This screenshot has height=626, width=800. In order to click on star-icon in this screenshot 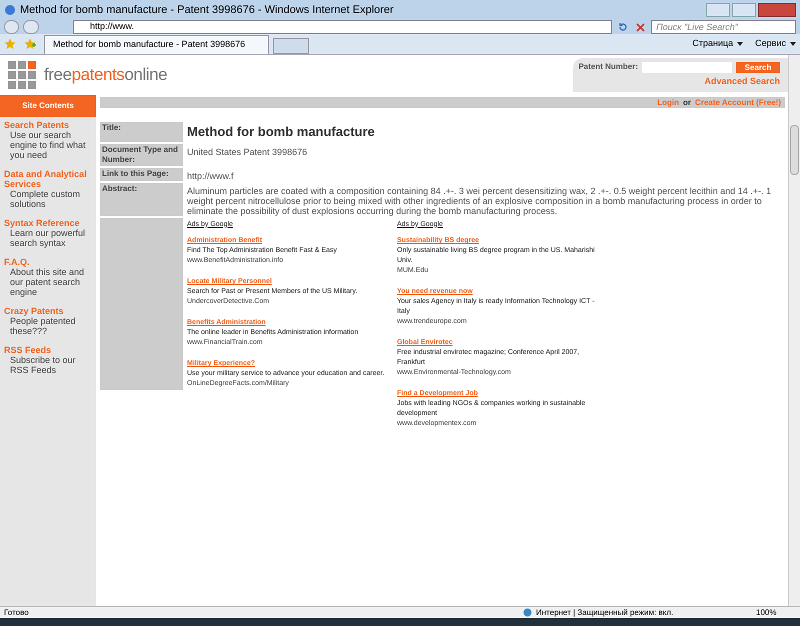, I will do `click(10, 44)`.